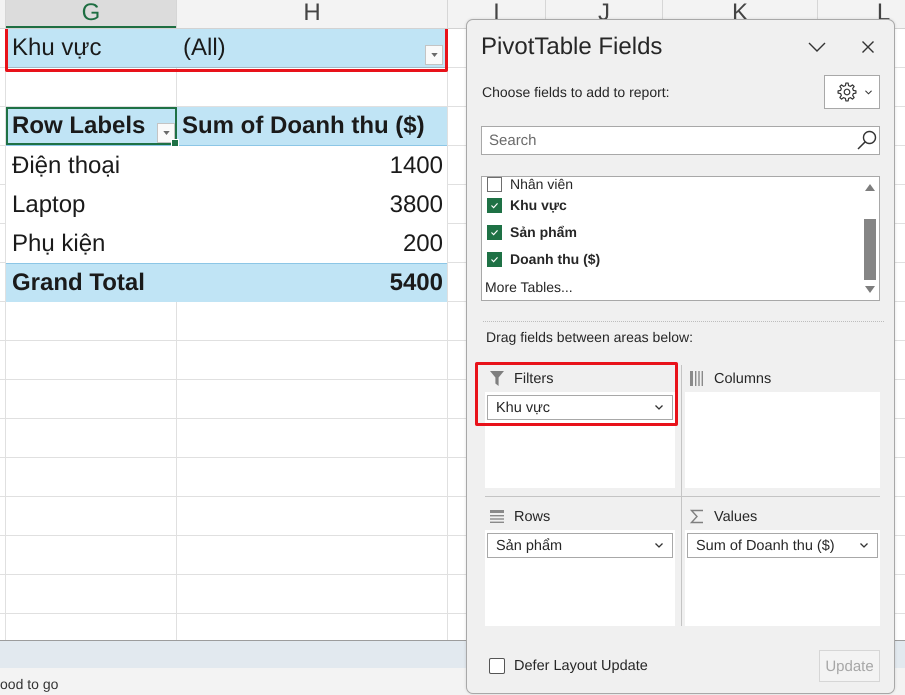  What do you see at coordinates (580, 545) in the screenshot?
I see `field-dropdown: Sản phẩm` at bounding box center [580, 545].